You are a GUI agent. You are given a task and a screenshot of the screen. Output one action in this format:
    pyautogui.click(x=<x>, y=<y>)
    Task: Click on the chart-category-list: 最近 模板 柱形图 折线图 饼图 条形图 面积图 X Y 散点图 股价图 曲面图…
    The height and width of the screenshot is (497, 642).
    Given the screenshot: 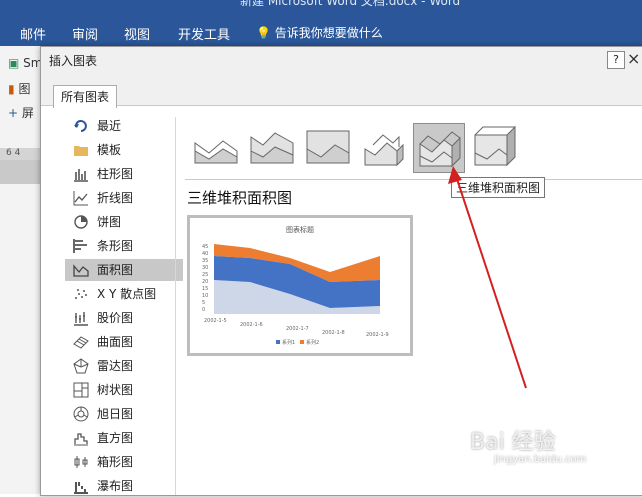 What is the action you would take?
    pyautogui.click(x=122, y=305)
    